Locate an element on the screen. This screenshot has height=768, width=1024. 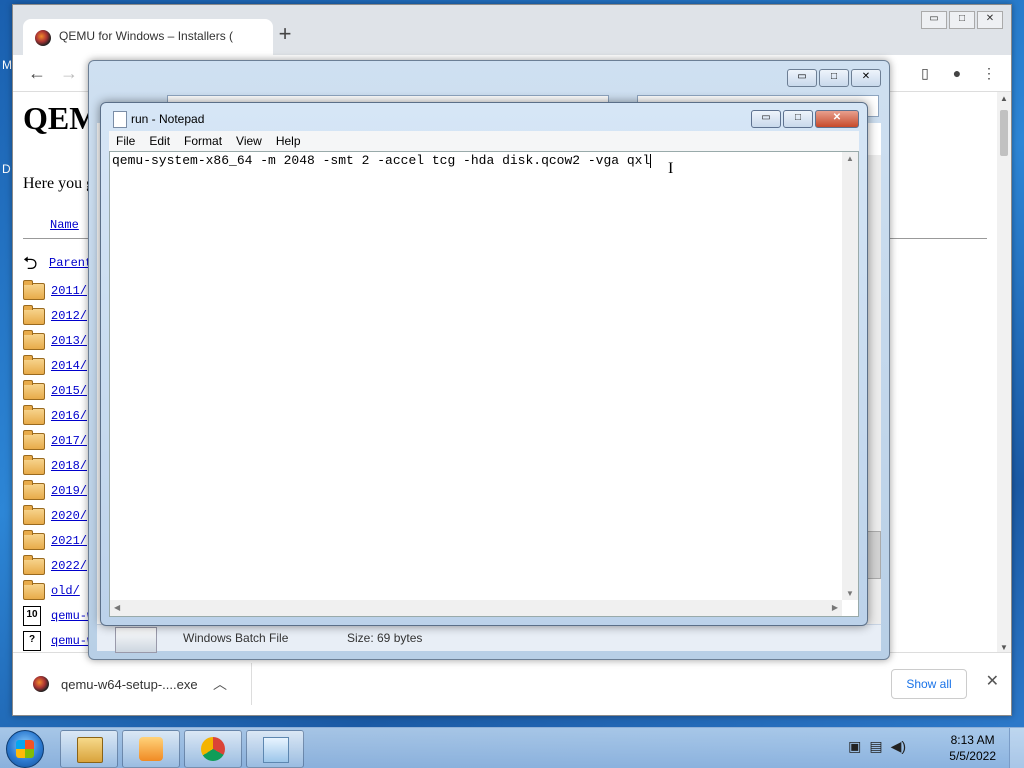
notepad-icon is located at coordinates (276, 750).